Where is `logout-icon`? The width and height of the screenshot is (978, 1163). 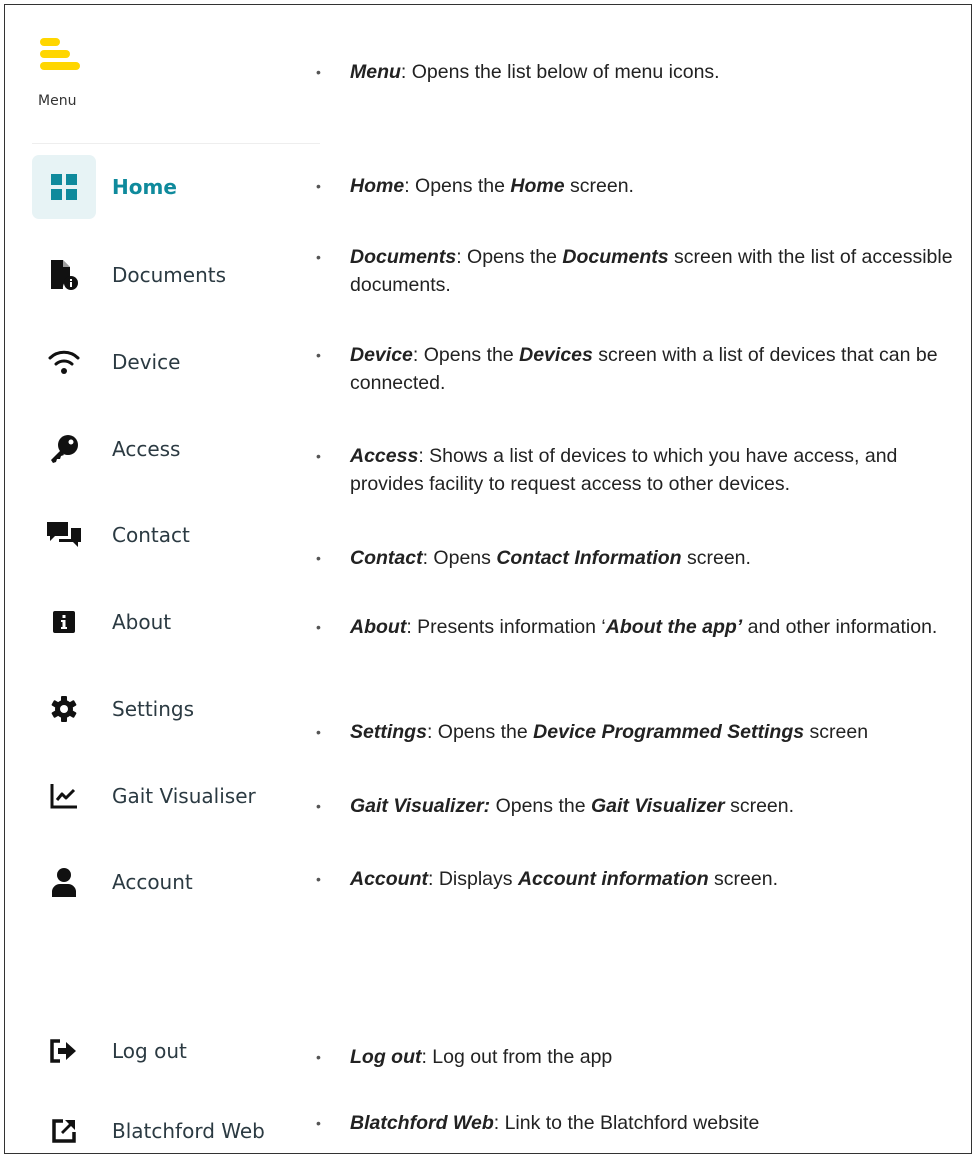
logout-icon is located at coordinates (64, 1051).